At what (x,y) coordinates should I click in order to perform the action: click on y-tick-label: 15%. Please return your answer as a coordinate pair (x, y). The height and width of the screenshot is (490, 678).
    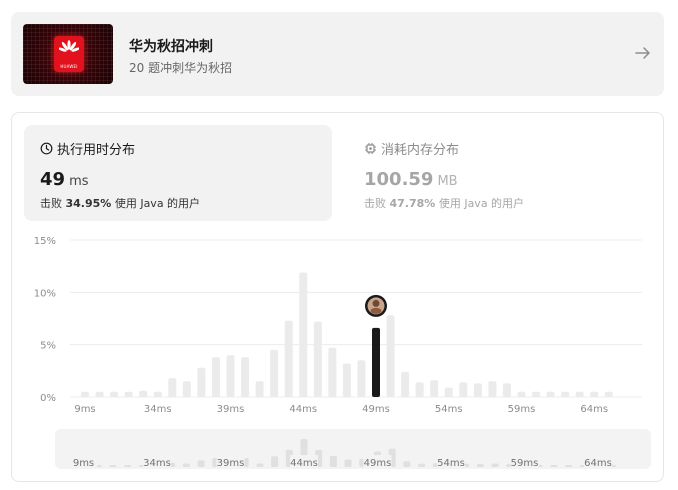
    Looking at the image, I should click on (45, 241).